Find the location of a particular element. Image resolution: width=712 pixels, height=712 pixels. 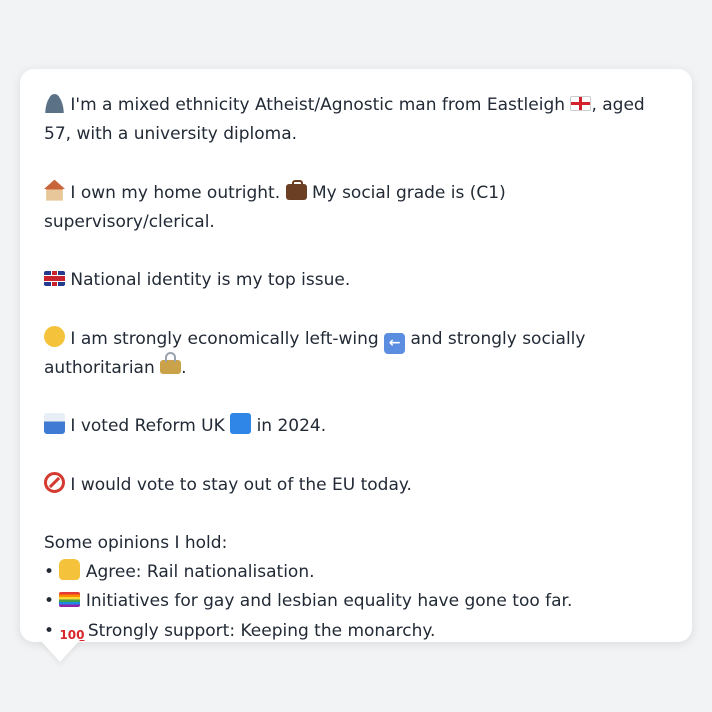

issue-paragraph: National identity is my top issue. is located at coordinates (356, 280).